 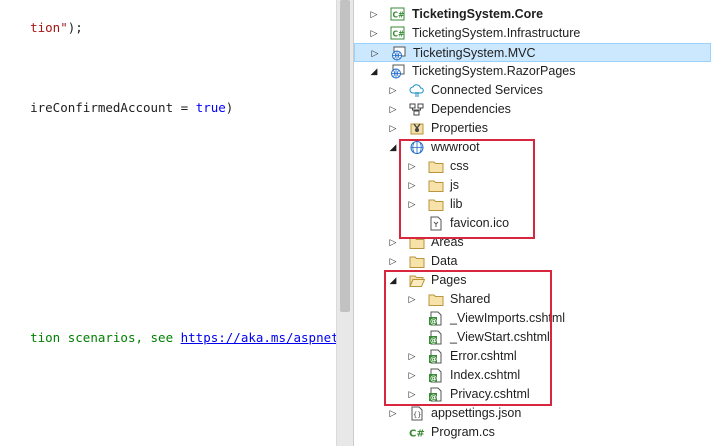 What do you see at coordinates (532, 356) in the screenshot?
I see `tree-item: ▷ @ Error.cshtml` at bounding box center [532, 356].